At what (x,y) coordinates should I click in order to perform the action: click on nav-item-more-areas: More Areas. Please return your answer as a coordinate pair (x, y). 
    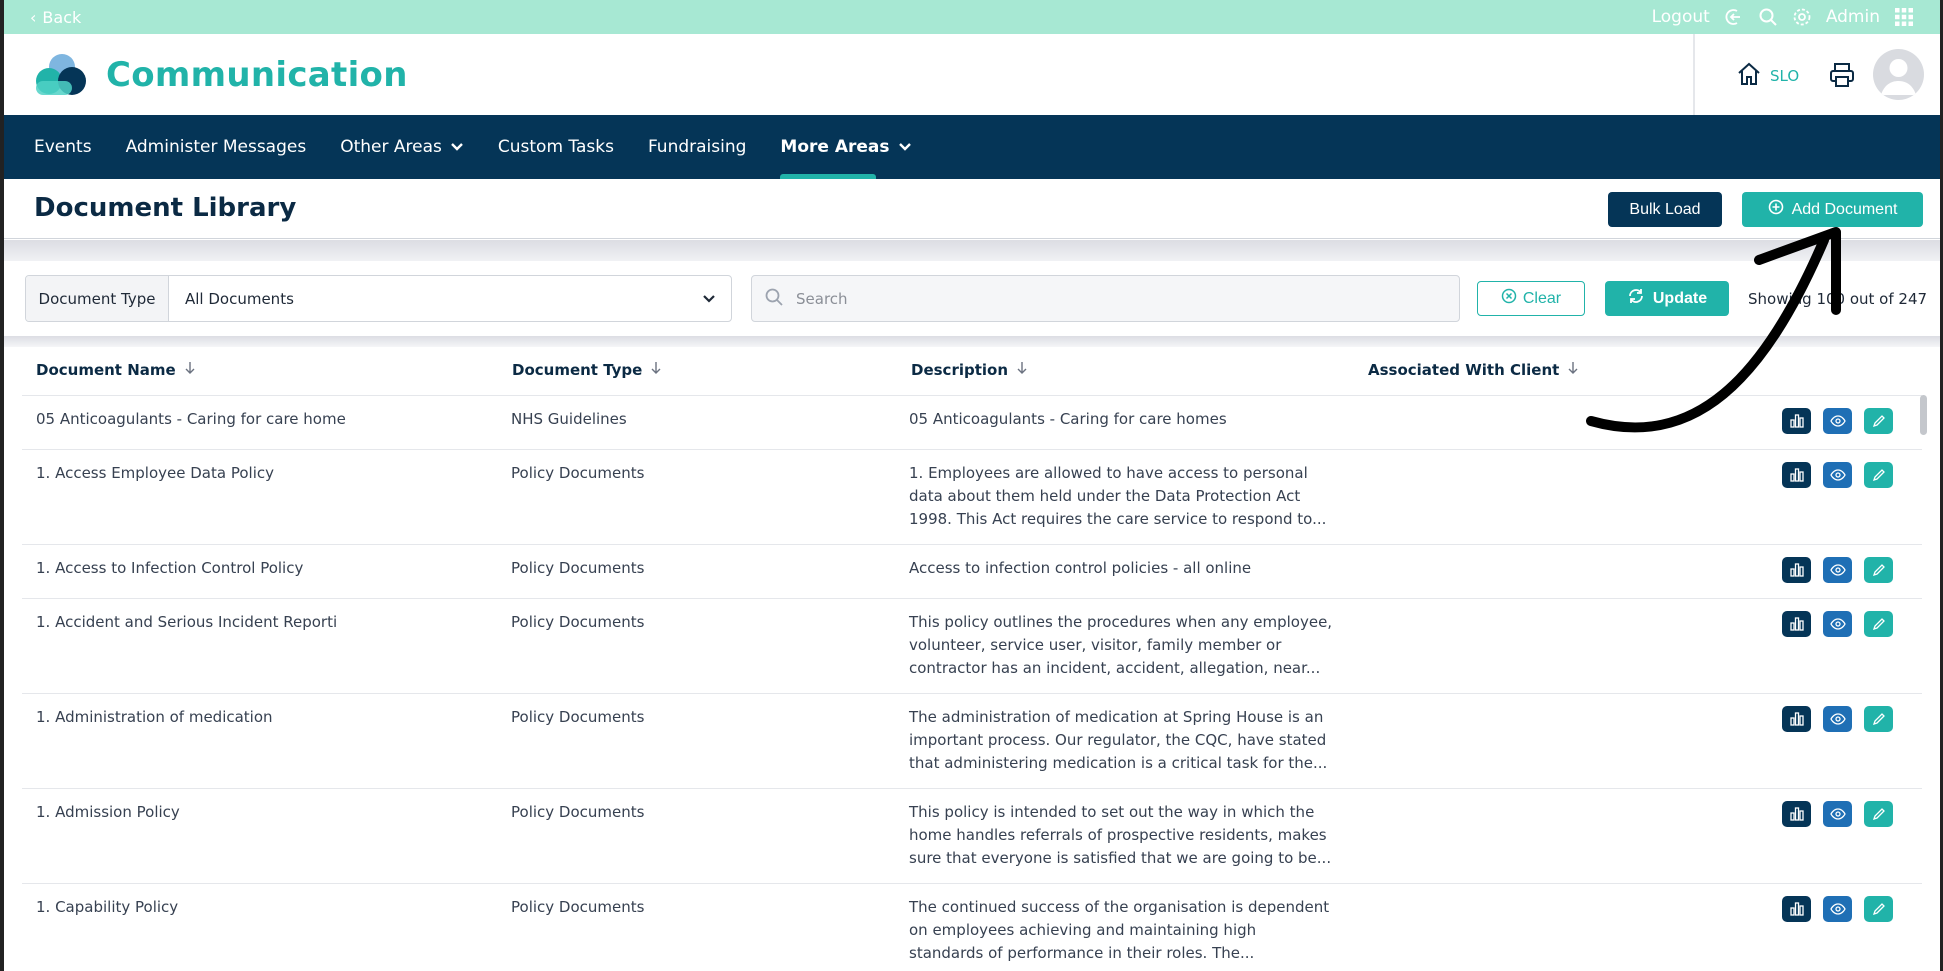
    Looking at the image, I should click on (845, 147).